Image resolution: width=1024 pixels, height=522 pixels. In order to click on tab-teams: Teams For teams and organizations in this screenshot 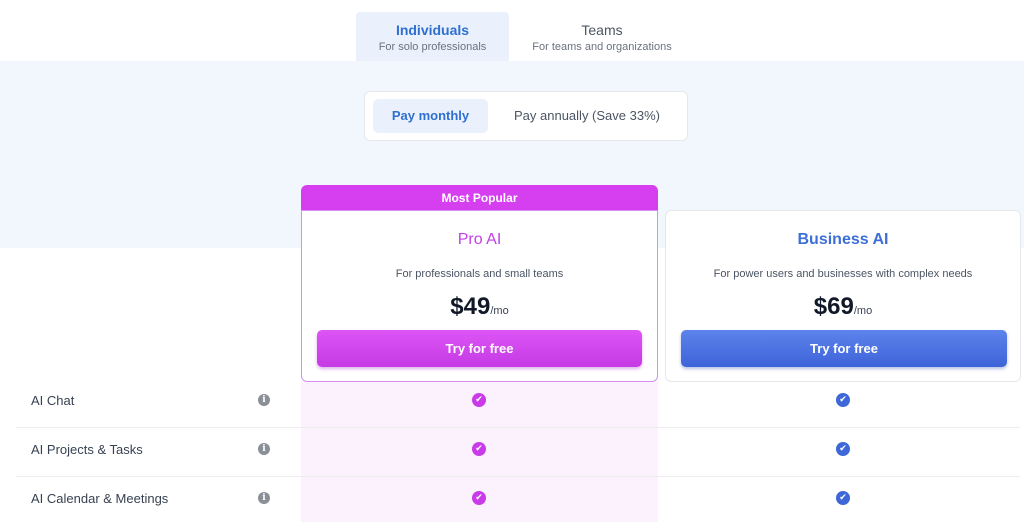, I will do `click(602, 36)`.